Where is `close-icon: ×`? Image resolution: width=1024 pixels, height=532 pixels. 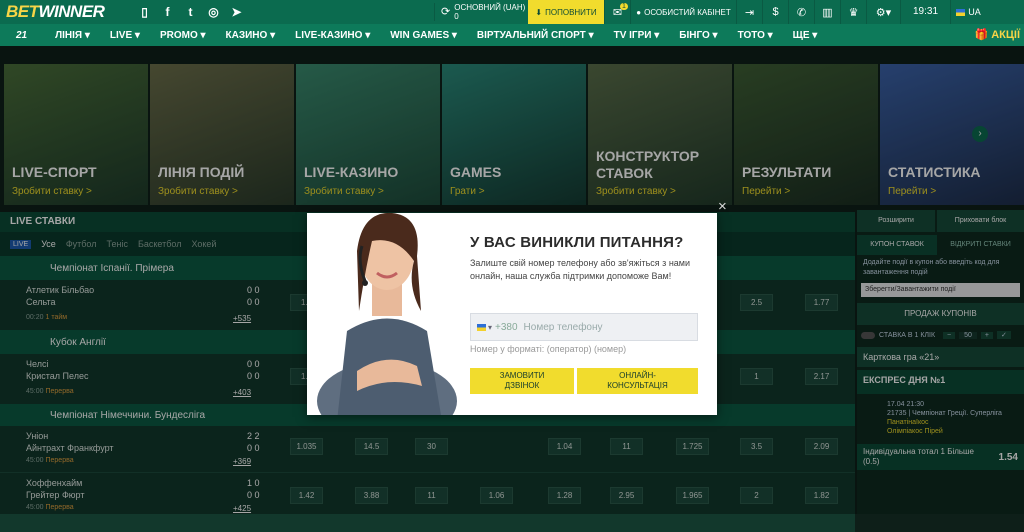
close-icon: × is located at coordinates (722, 206).